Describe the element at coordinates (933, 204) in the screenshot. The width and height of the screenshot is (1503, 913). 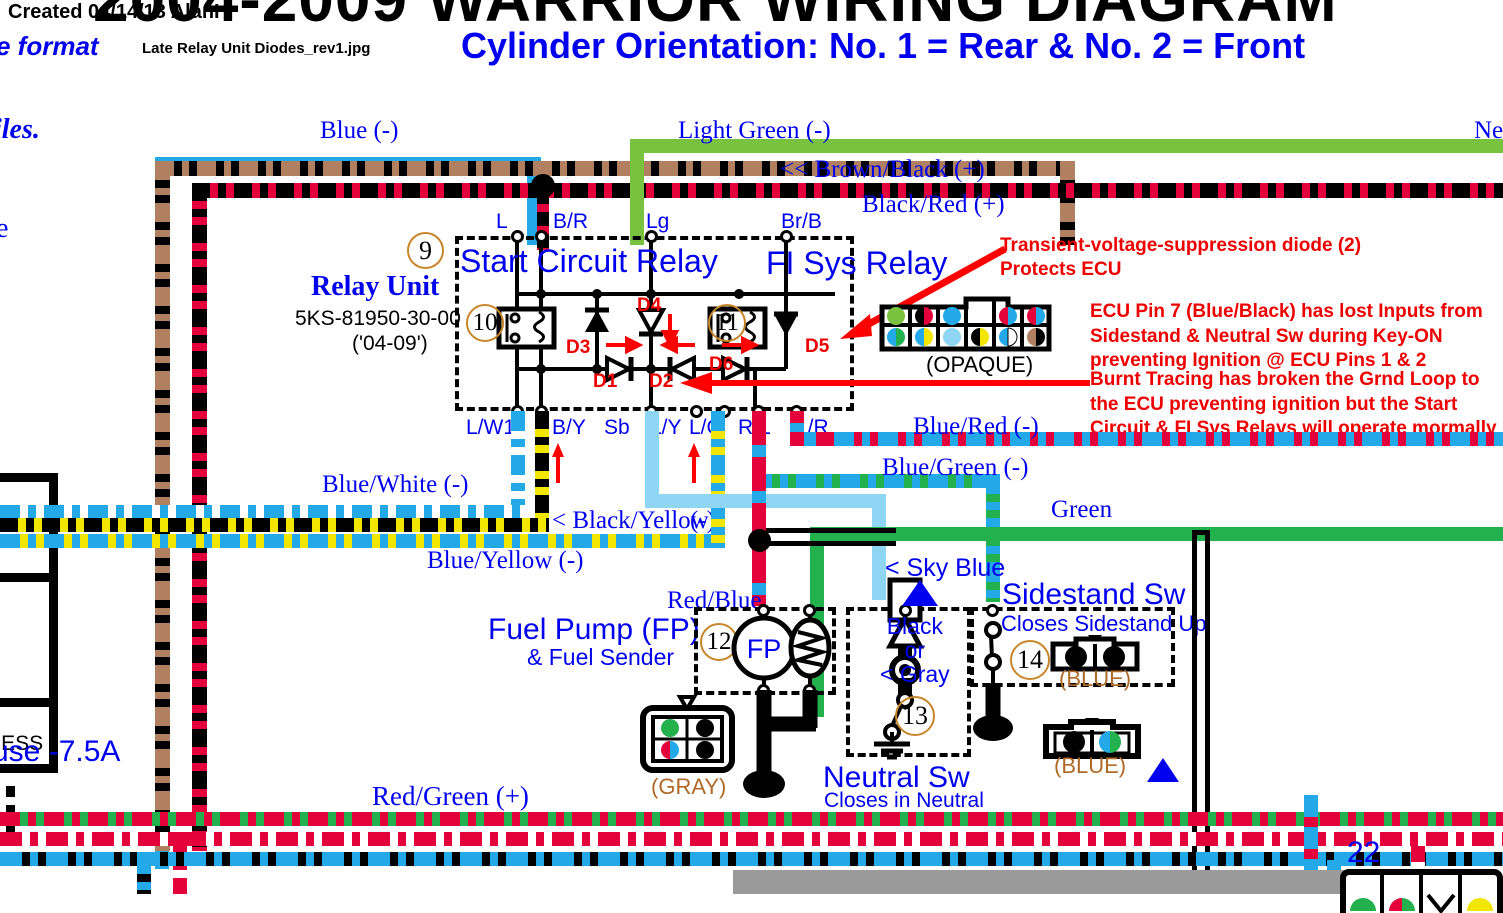
I see `label-black-red-wire: Black/Red (+)` at that location.